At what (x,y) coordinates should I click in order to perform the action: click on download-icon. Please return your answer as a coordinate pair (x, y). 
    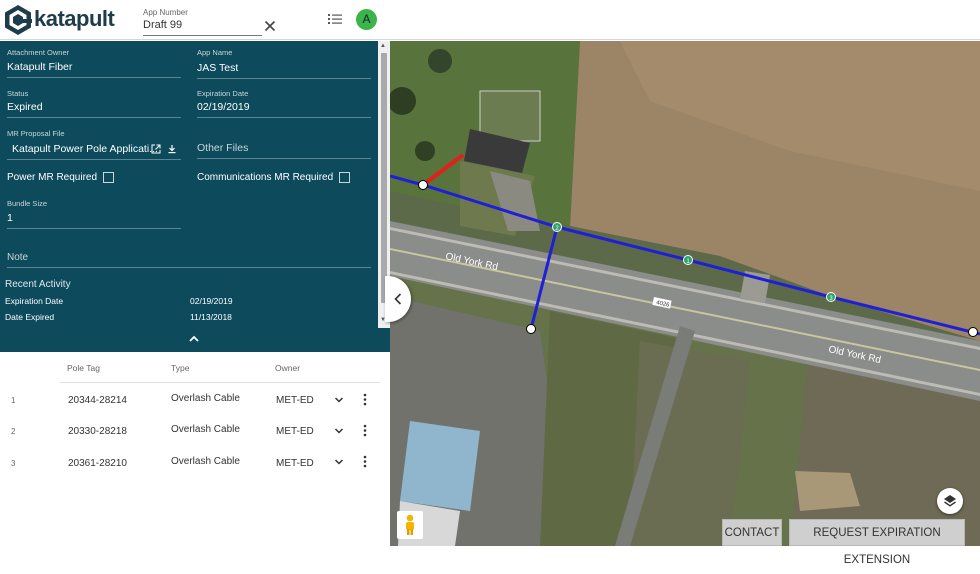
    Looking at the image, I should click on (172, 149).